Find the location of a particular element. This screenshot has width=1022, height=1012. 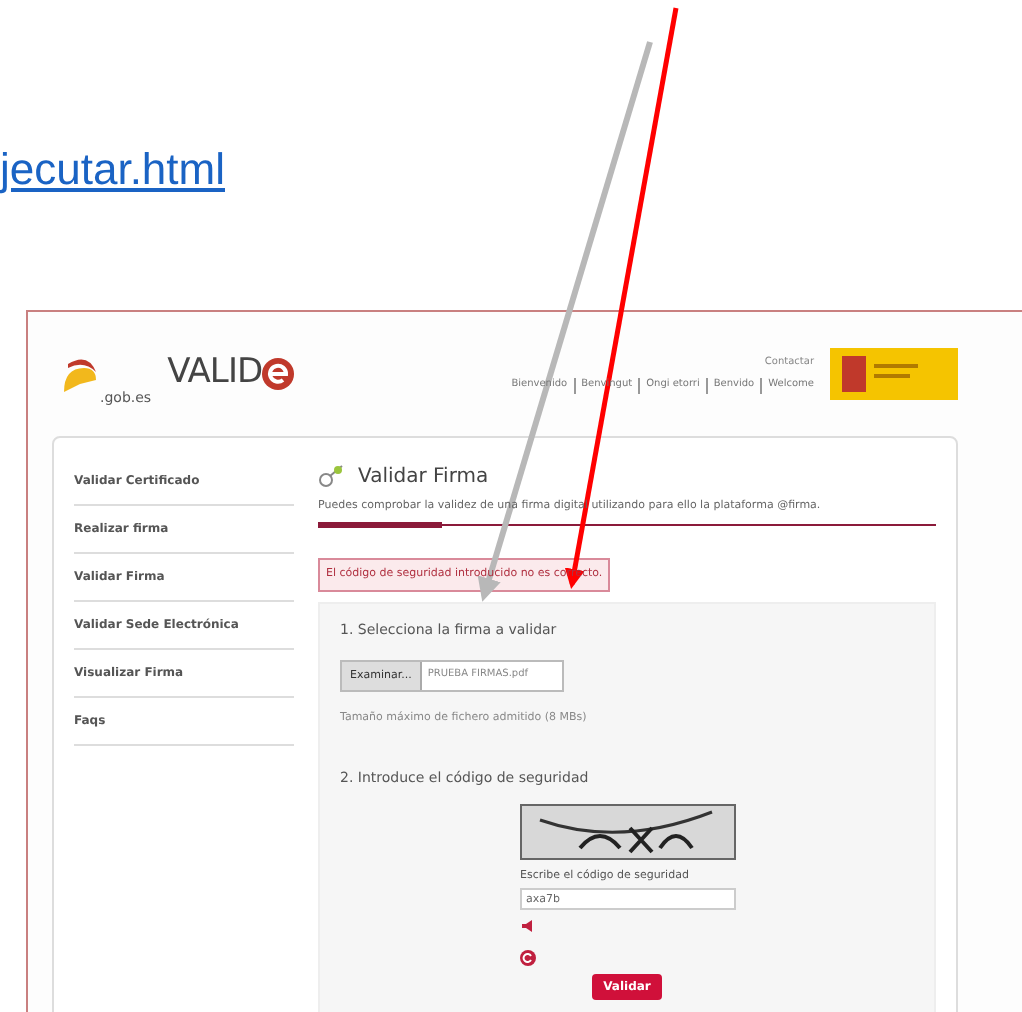

brand-e-icon is located at coordinates (278, 374).